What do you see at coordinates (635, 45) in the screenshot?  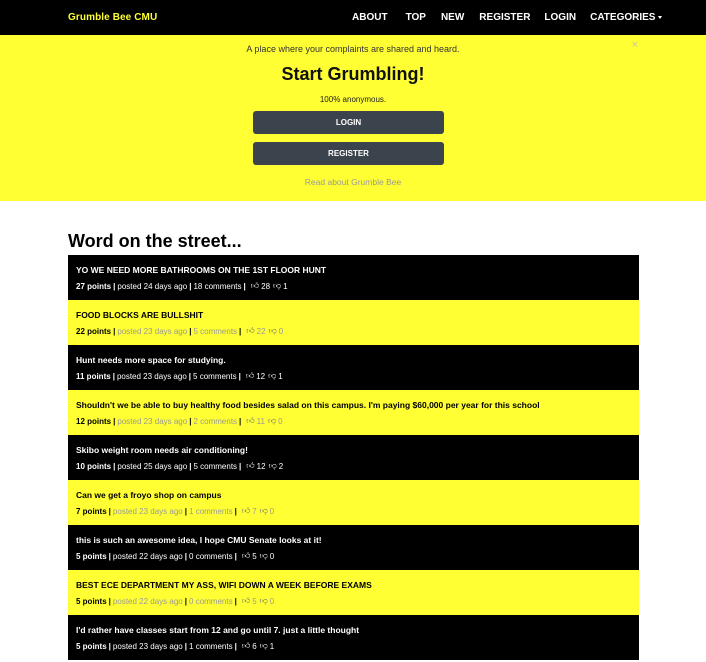 I see `close-icon: ×` at bounding box center [635, 45].